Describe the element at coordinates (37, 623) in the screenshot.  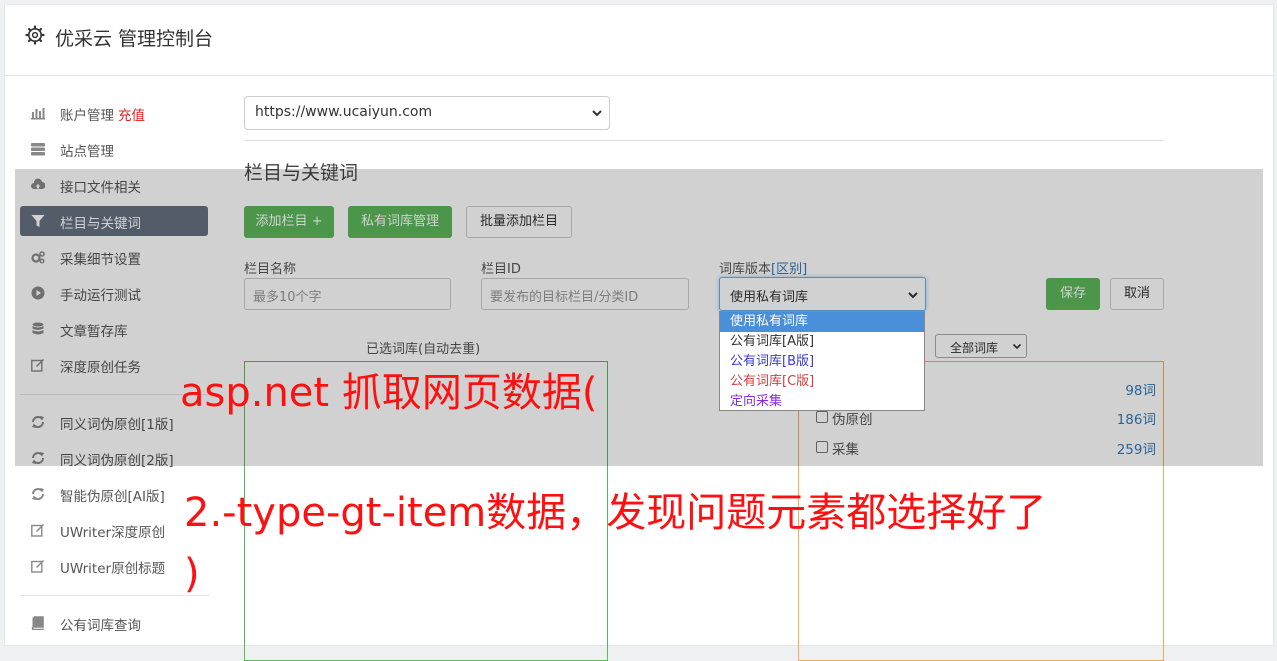
I see `book-icon` at that location.